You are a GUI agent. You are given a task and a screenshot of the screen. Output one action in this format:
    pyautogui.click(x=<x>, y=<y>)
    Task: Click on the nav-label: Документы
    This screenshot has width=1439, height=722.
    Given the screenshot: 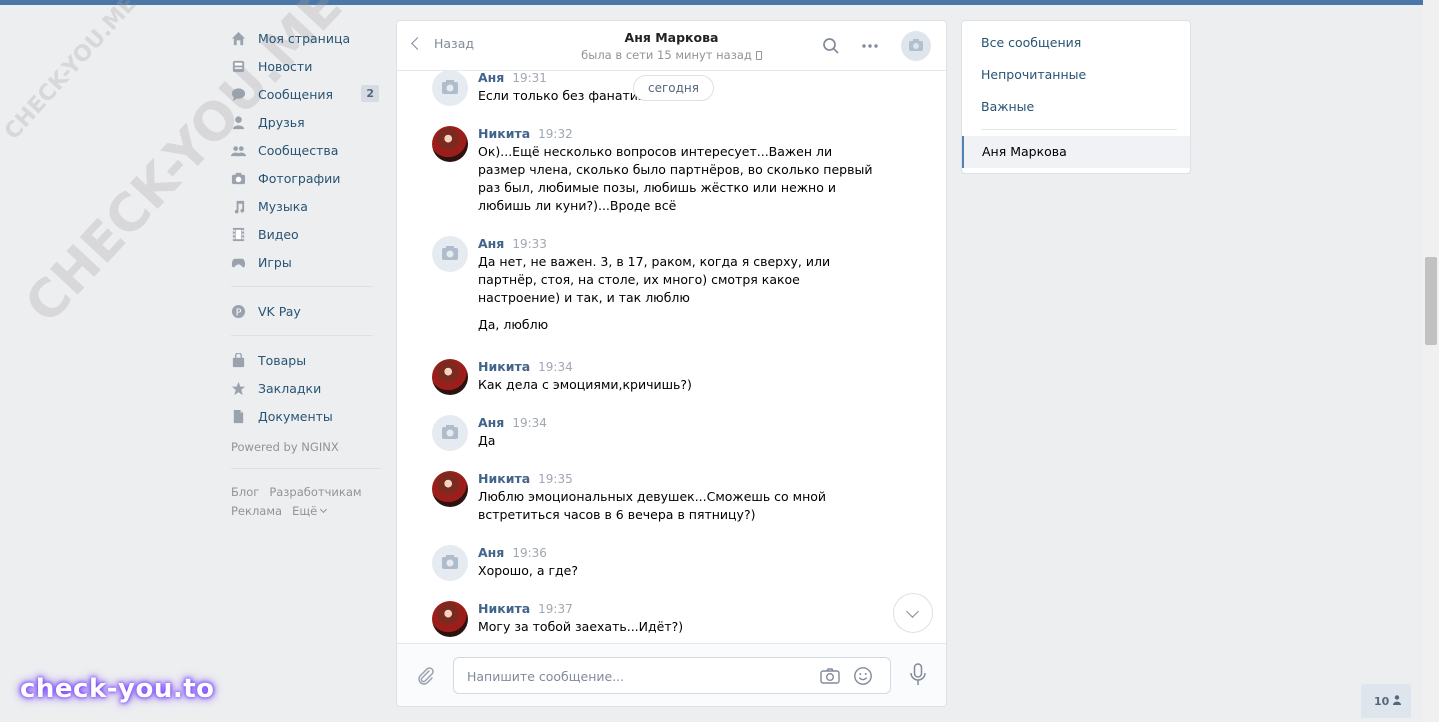 What is the action you would take?
    pyautogui.click(x=295, y=416)
    